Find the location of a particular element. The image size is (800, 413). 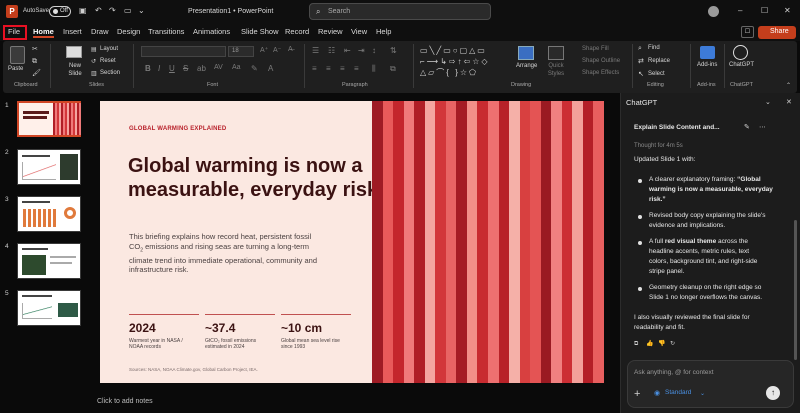

layout-button: Layout is located at coordinates (109, 49).